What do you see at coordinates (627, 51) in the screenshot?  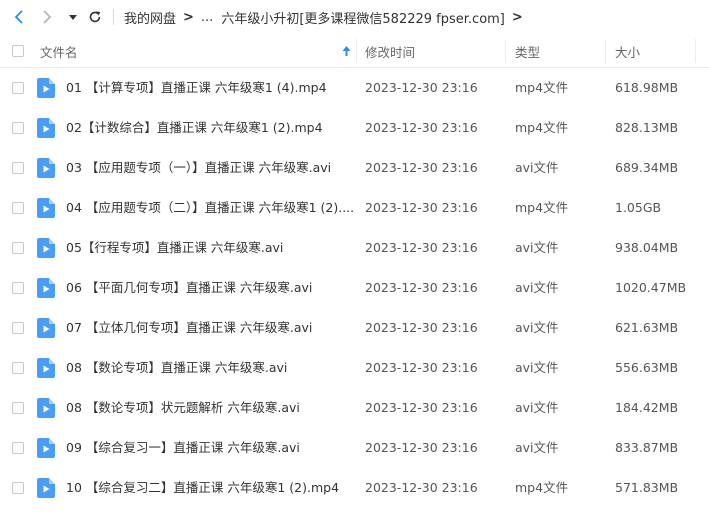 I see `column-header-size: 大小` at bounding box center [627, 51].